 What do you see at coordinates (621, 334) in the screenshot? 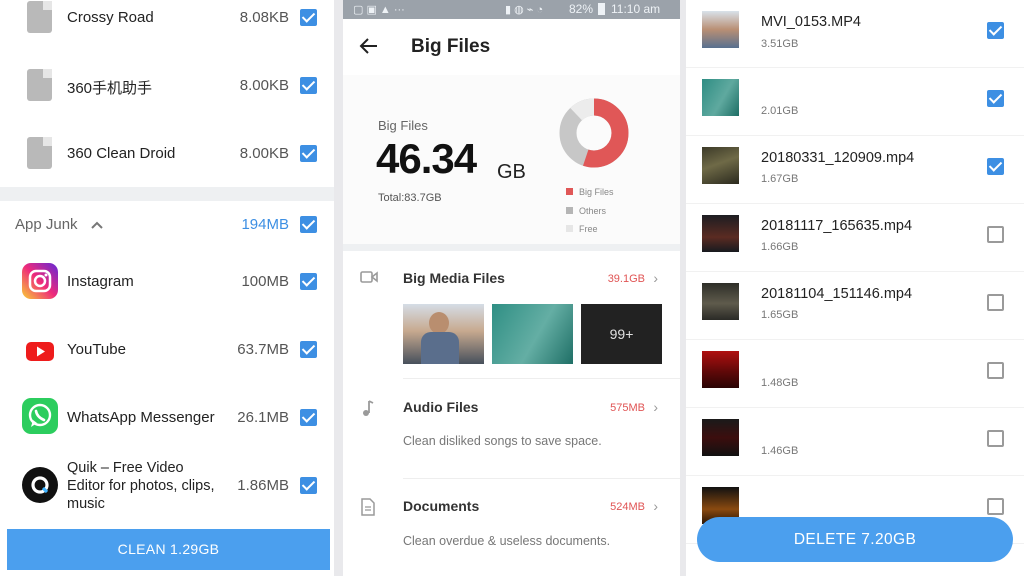
I see `more-thumbnails: 99+` at bounding box center [621, 334].